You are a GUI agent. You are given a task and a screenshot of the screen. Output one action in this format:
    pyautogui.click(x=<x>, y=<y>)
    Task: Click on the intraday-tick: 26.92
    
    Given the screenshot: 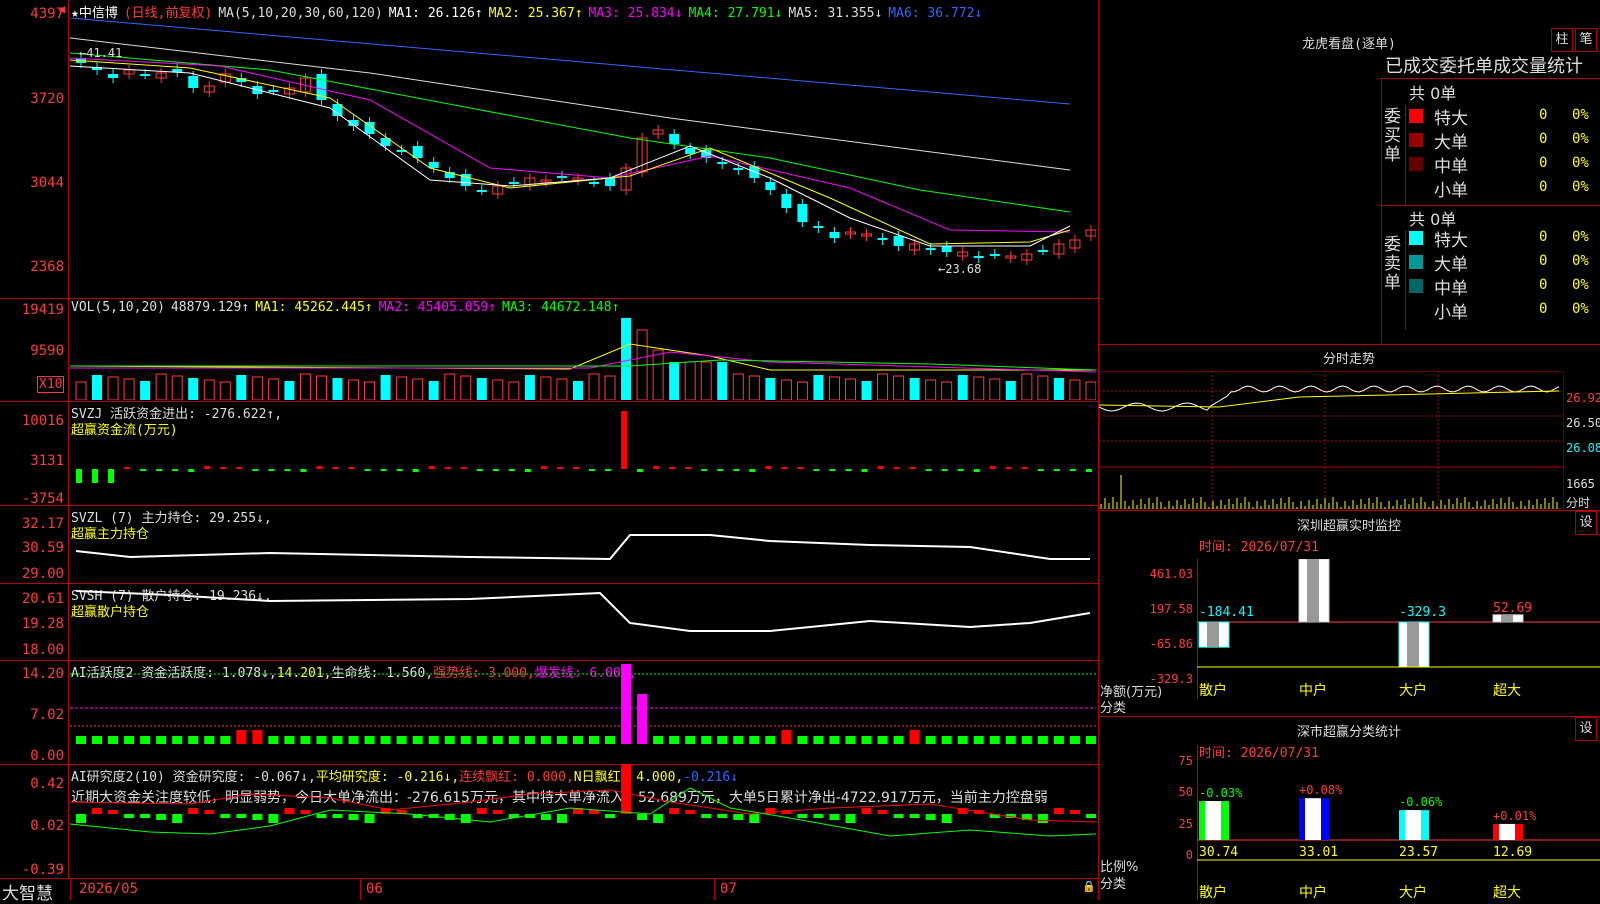 What is the action you would take?
    pyautogui.click(x=1583, y=398)
    